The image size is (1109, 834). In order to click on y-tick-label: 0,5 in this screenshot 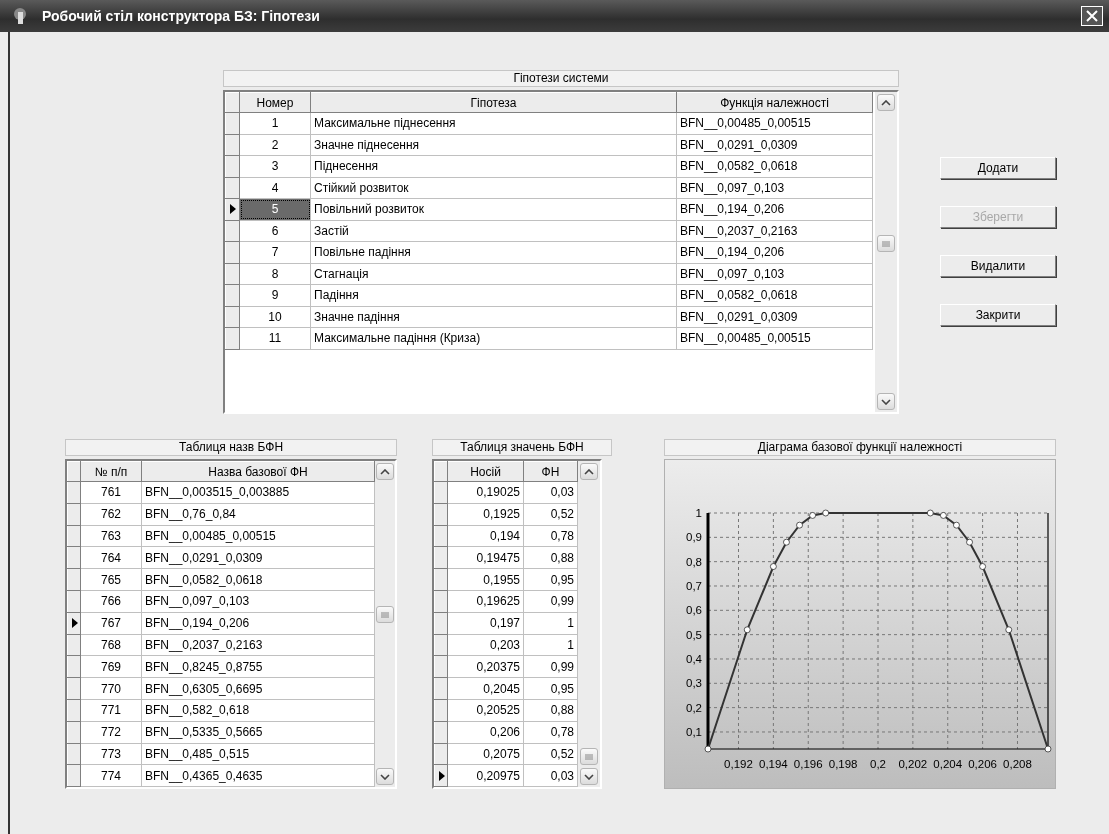, I will do `click(694, 634)`.